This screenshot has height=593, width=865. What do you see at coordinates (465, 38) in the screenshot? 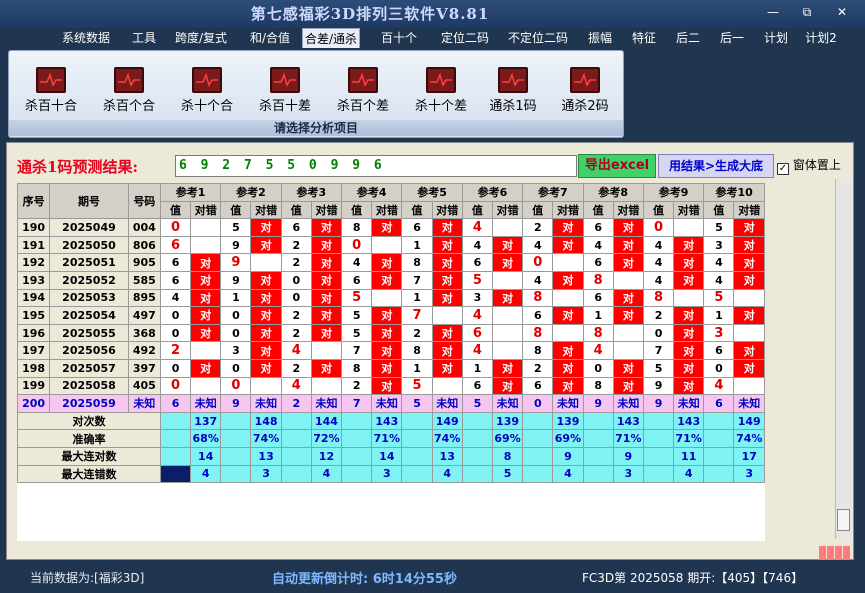
I see `menu-item: 定位二码` at bounding box center [465, 38].